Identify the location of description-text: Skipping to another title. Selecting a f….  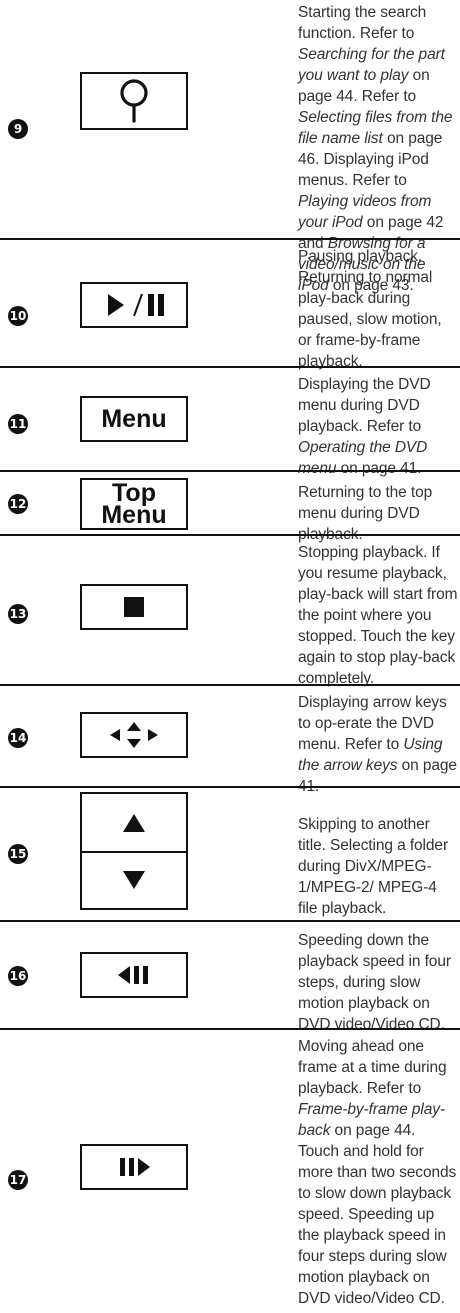
(373, 866).